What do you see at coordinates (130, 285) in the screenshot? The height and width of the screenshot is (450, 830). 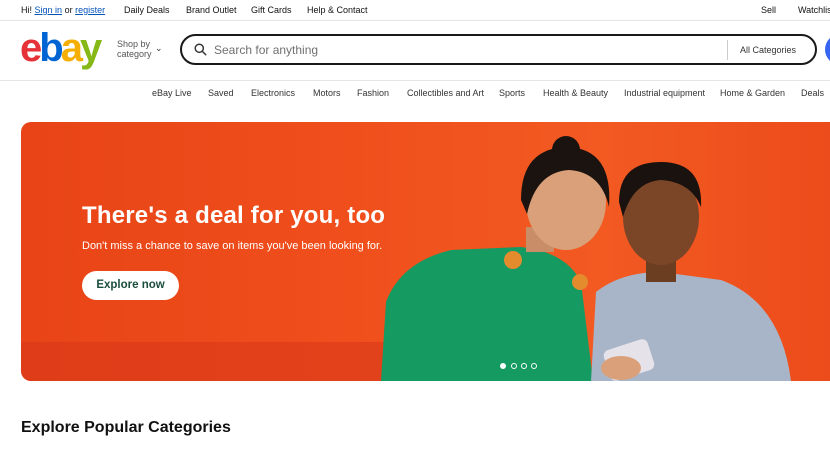 I see `explore-now-button: Explore now` at bounding box center [130, 285].